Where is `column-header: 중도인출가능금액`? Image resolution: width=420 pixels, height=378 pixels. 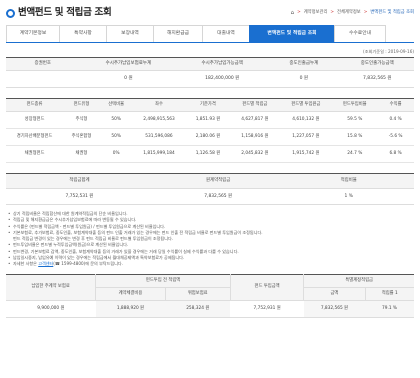 column-header: 중도인출가능금액 is located at coordinates (377, 64).